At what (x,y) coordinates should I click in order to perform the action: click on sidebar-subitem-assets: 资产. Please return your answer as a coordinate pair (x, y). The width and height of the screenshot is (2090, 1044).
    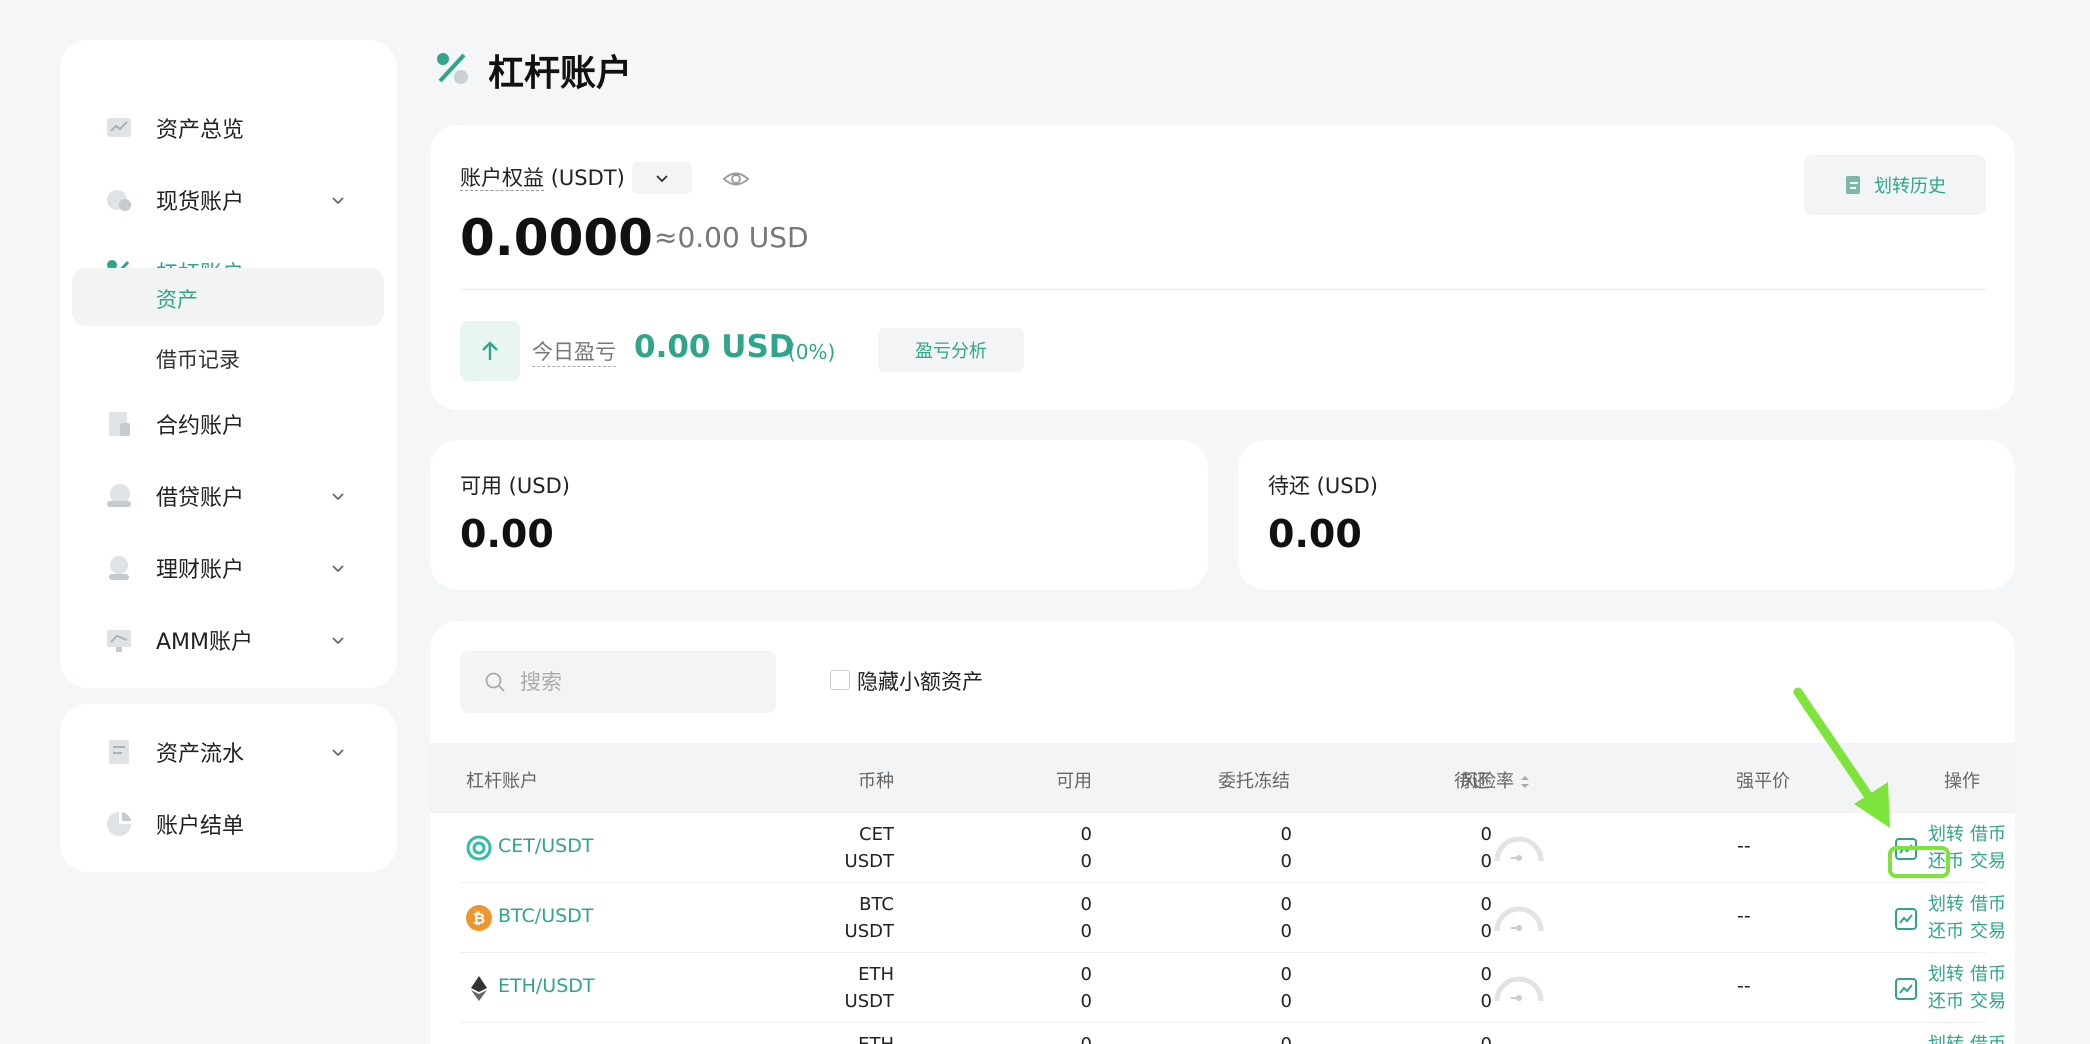
    Looking at the image, I should click on (228, 297).